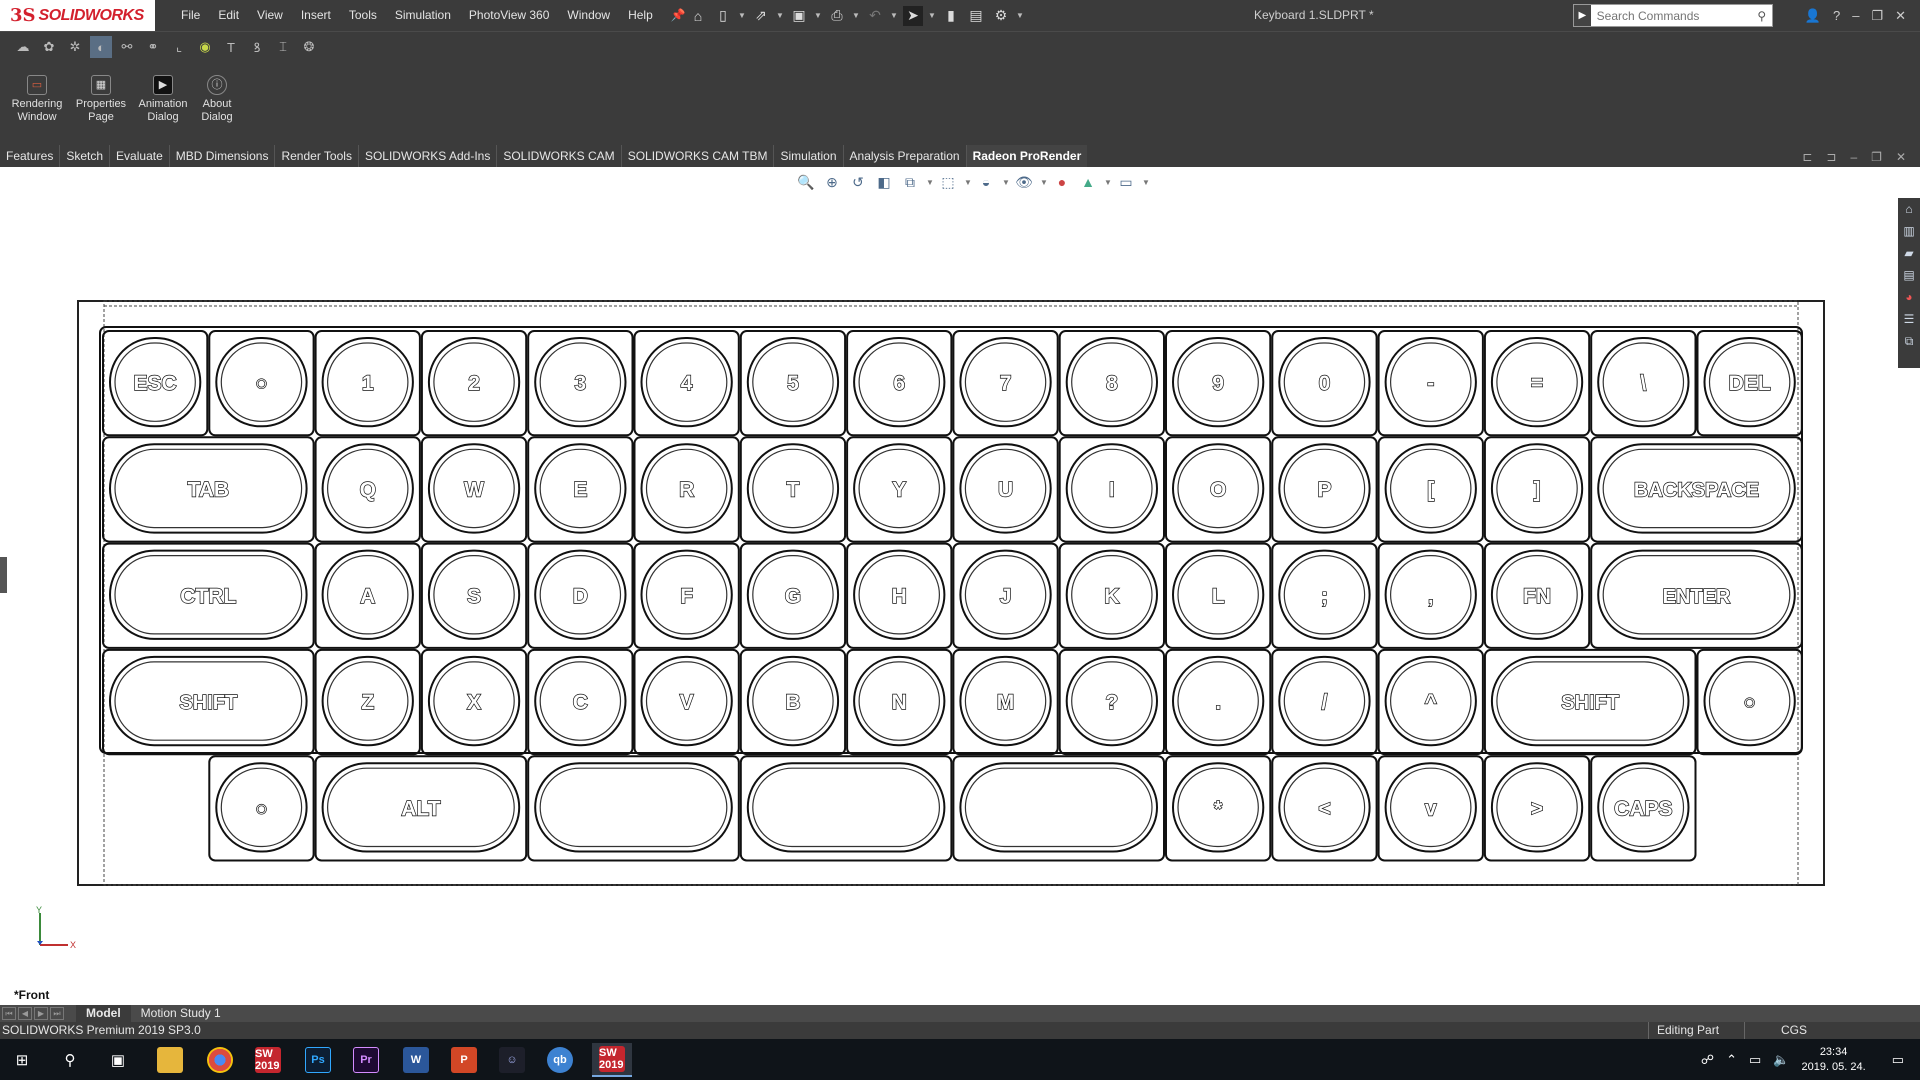 The image size is (1920, 1080). Describe the element at coordinates (283, 47) in the screenshot. I see `dimension-icon: ⌶` at that location.